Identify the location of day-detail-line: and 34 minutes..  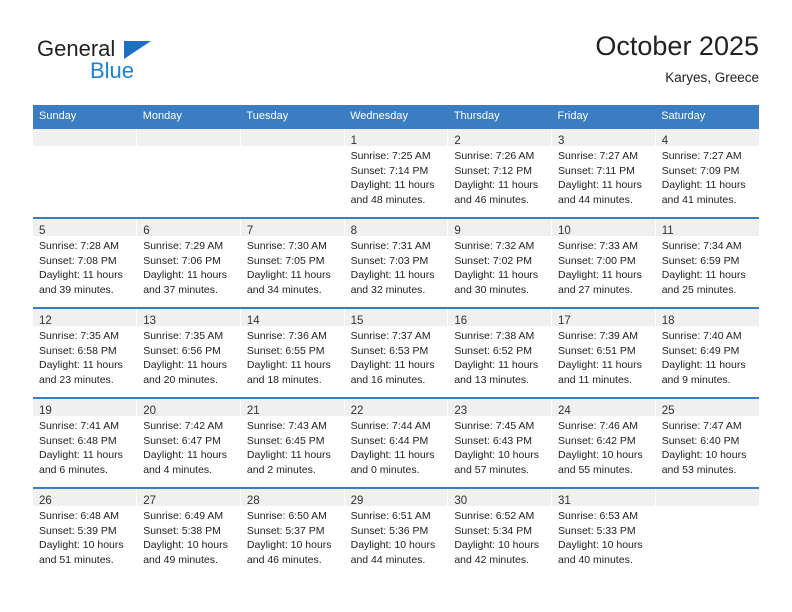
(284, 289).